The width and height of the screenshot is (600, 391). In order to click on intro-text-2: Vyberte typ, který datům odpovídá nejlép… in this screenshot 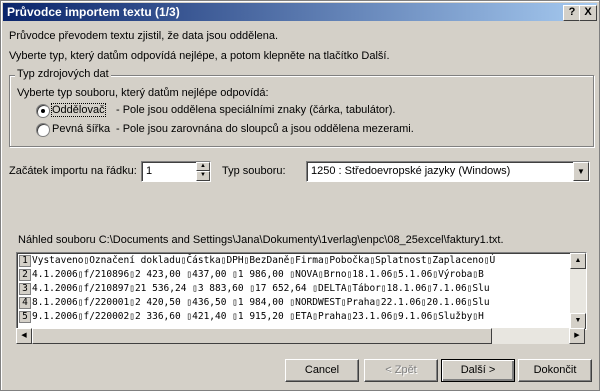, I will do `click(199, 56)`.